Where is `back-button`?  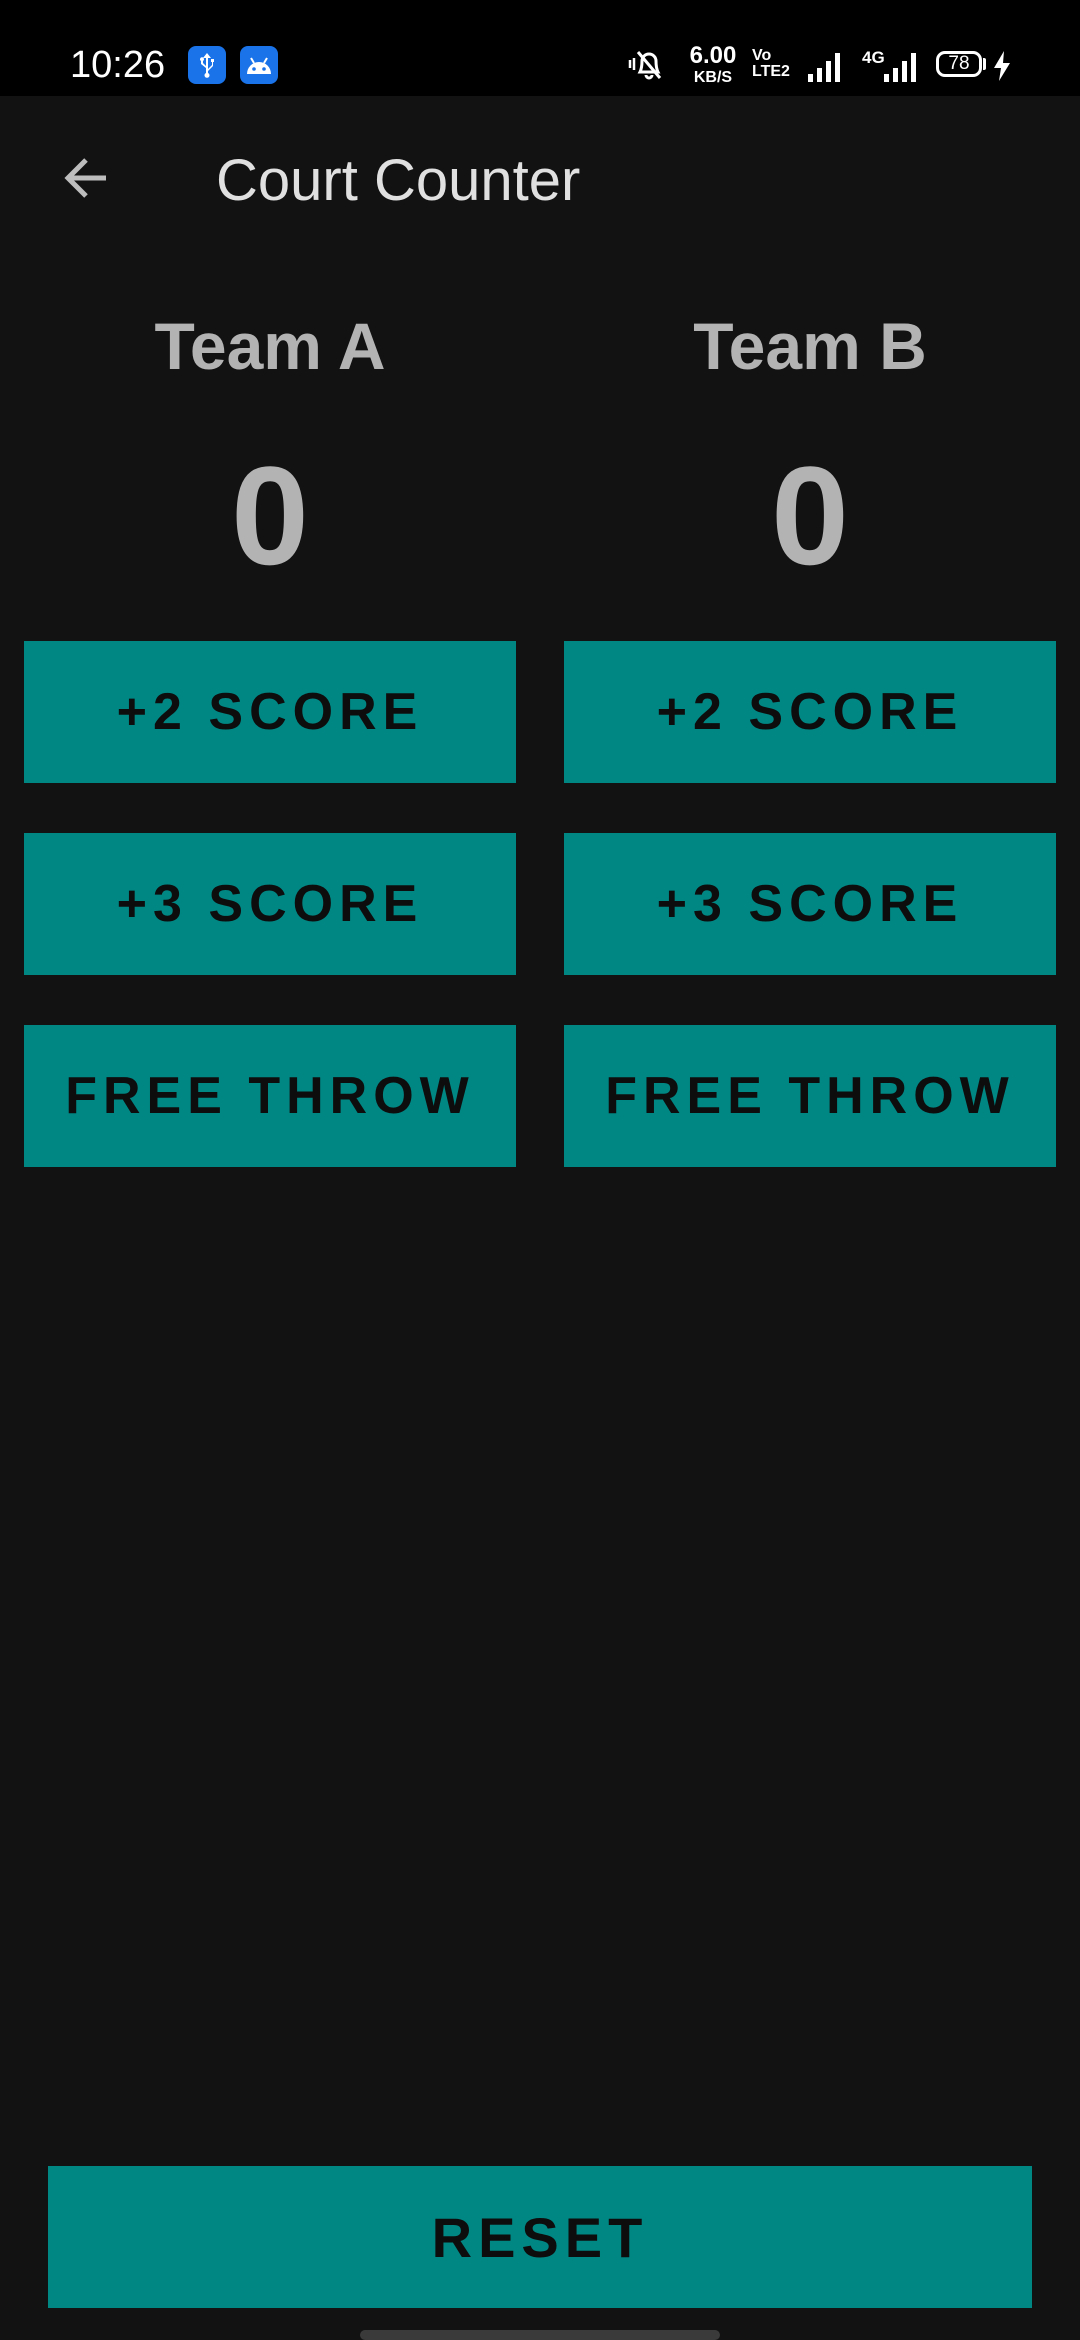 back-button is located at coordinates (86, 178).